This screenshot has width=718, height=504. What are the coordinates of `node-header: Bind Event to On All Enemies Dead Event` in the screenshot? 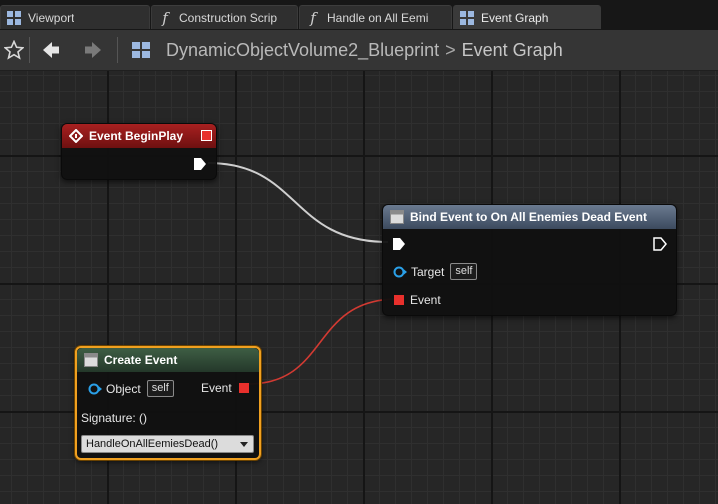 It's located at (529, 217).